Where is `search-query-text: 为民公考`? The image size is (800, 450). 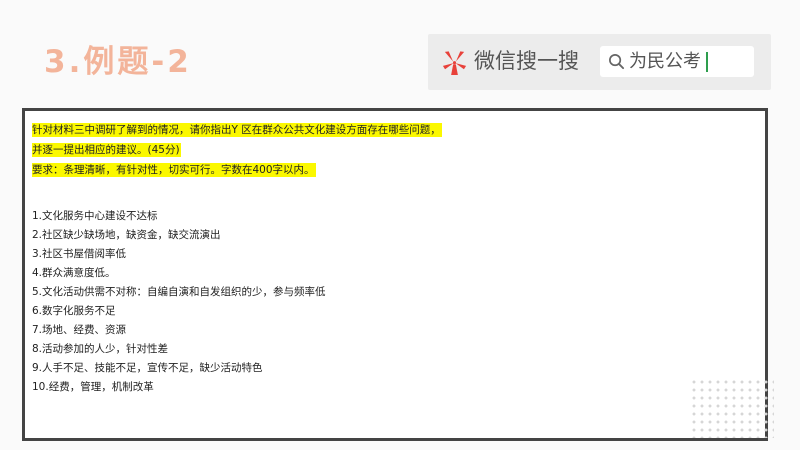 search-query-text: 为民公考 is located at coordinates (665, 61).